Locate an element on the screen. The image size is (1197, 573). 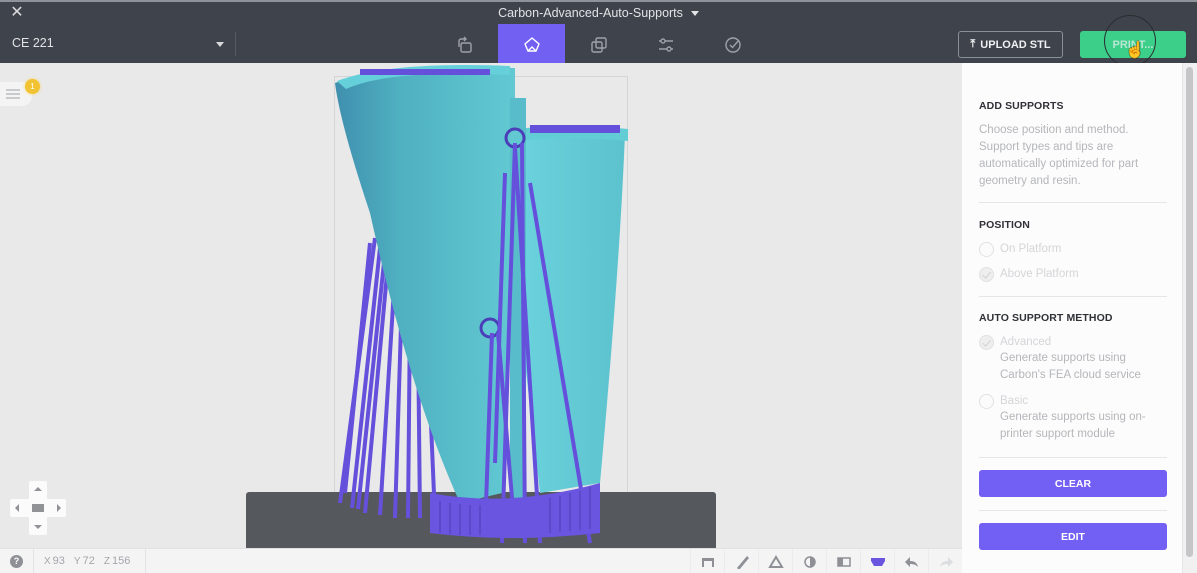
pan-right-icon is located at coordinates (59, 508).